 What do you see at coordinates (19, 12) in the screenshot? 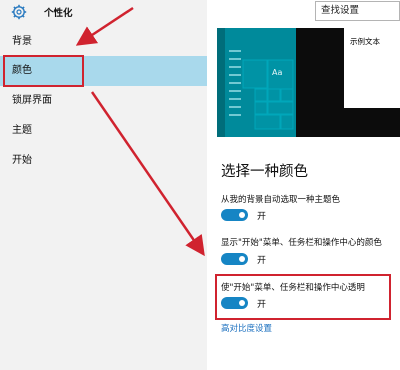
I see `gear-icon` at bounding box center [19, 12].